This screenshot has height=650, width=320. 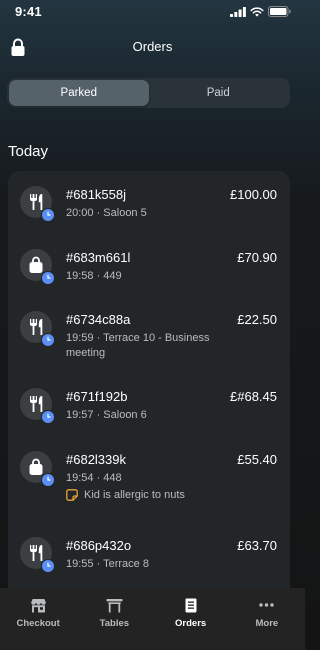 I want to click on page-title: Orders, so click(x=152, y=46).